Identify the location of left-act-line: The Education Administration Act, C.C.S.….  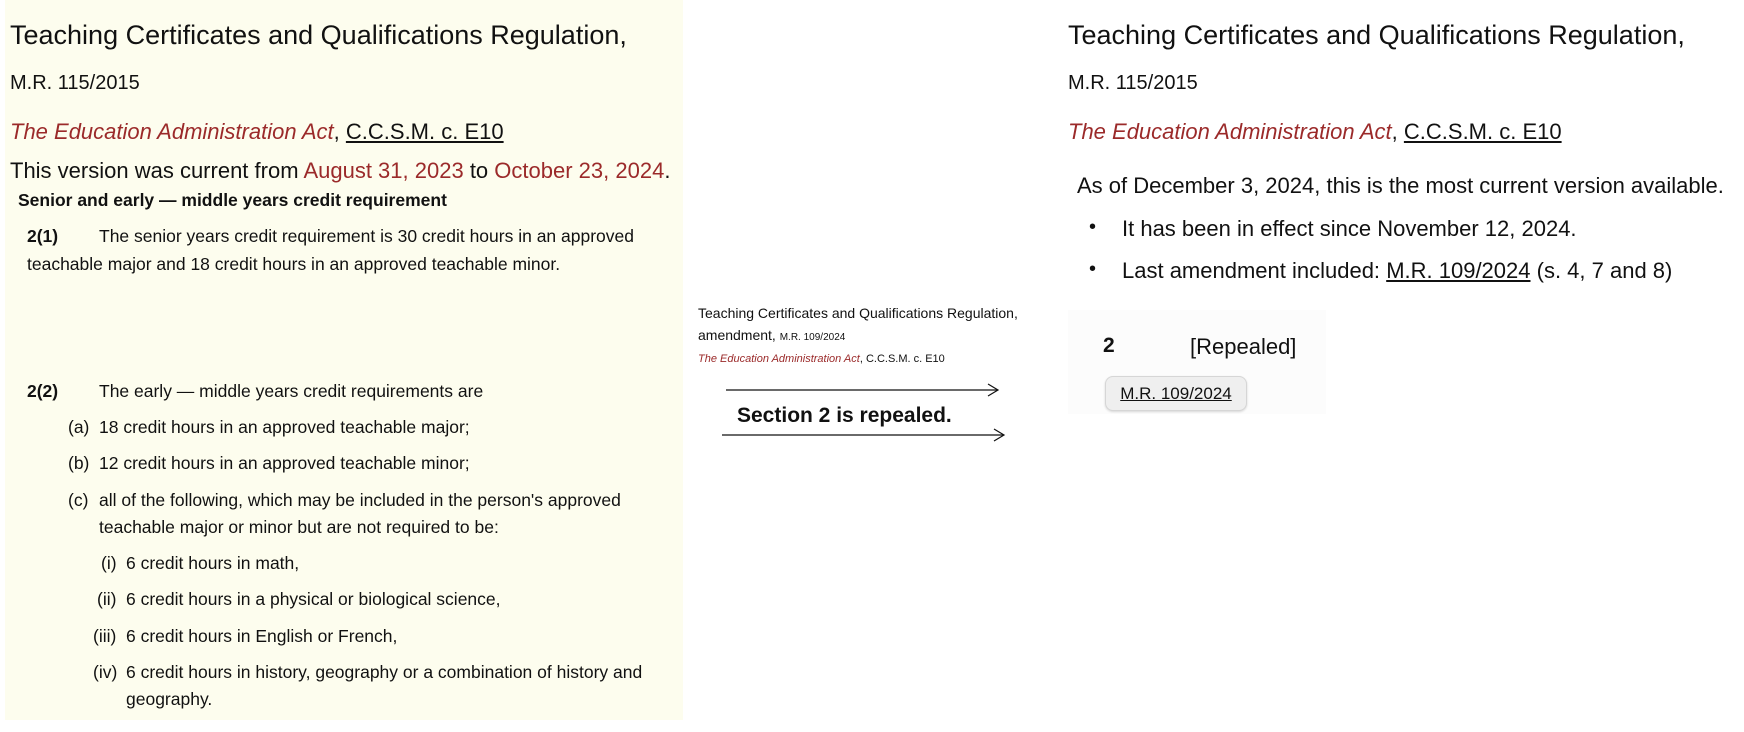
(257, 132).